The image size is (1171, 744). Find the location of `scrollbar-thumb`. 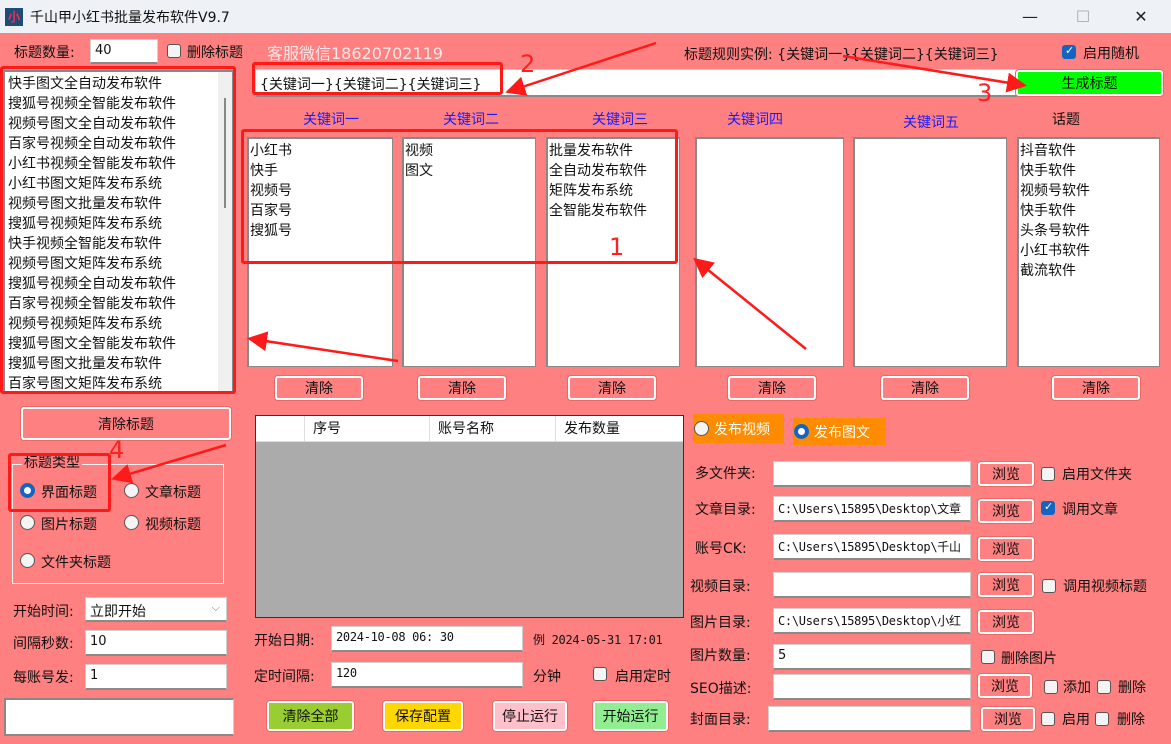

scrollbar-thumb is located at coordinates (225, 153).